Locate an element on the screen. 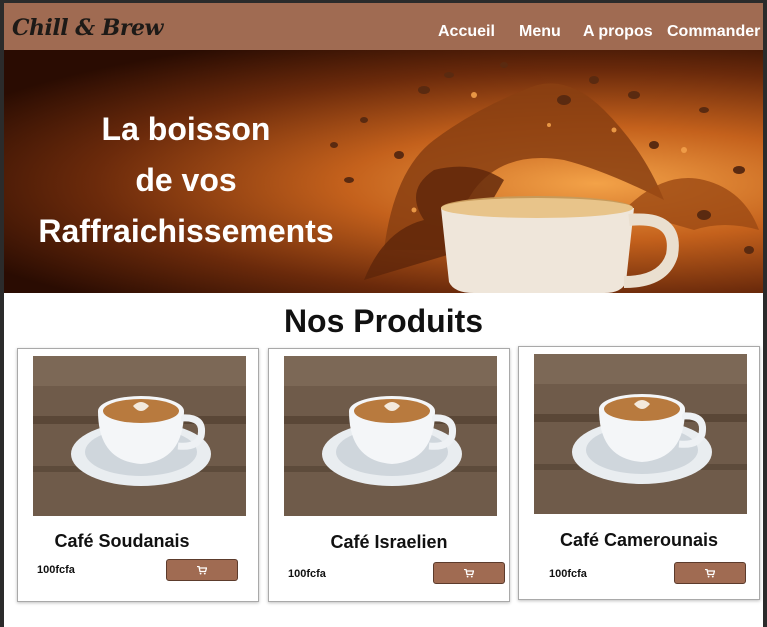 The width and height of the screenshot is (767, 627). product-name: Café Camerounais is located at coordinates (639, 540).